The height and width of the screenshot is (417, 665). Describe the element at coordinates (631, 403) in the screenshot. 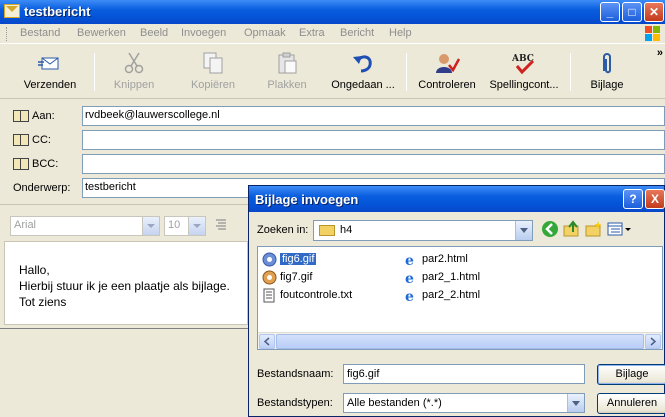

I see `cancel-button: Annuleren` at that location.